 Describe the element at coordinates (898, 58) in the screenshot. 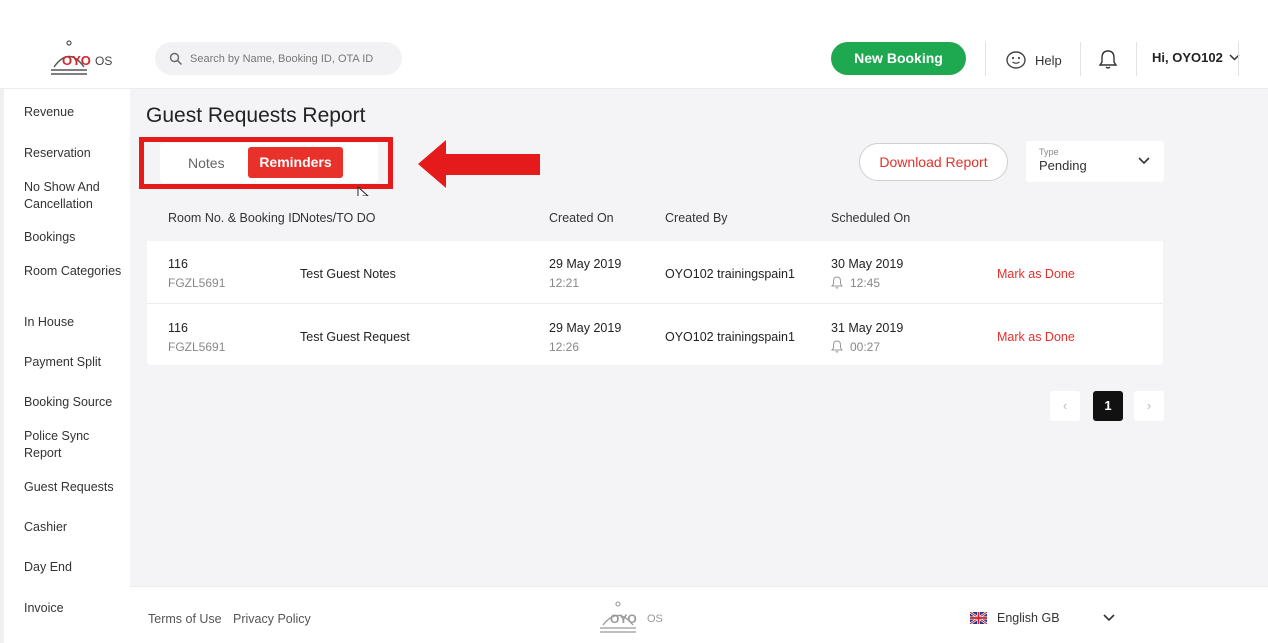

I see `new-booking-button: New Booking` at that location.